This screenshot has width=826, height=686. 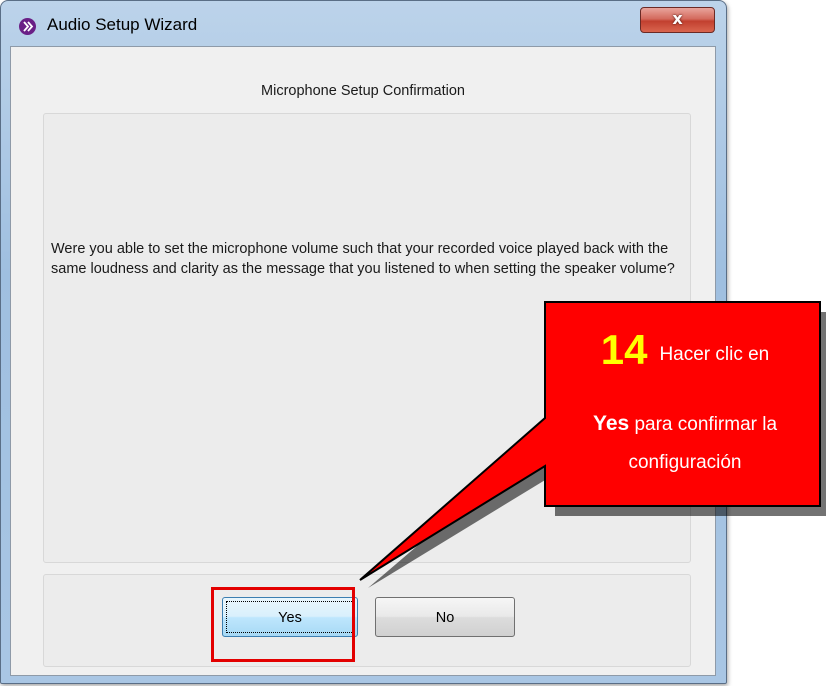 What do you see at coordinates (611, 423) in the screenshot?
I see `callout-yes-keyword: Yes` at bounding box center [611, 423].